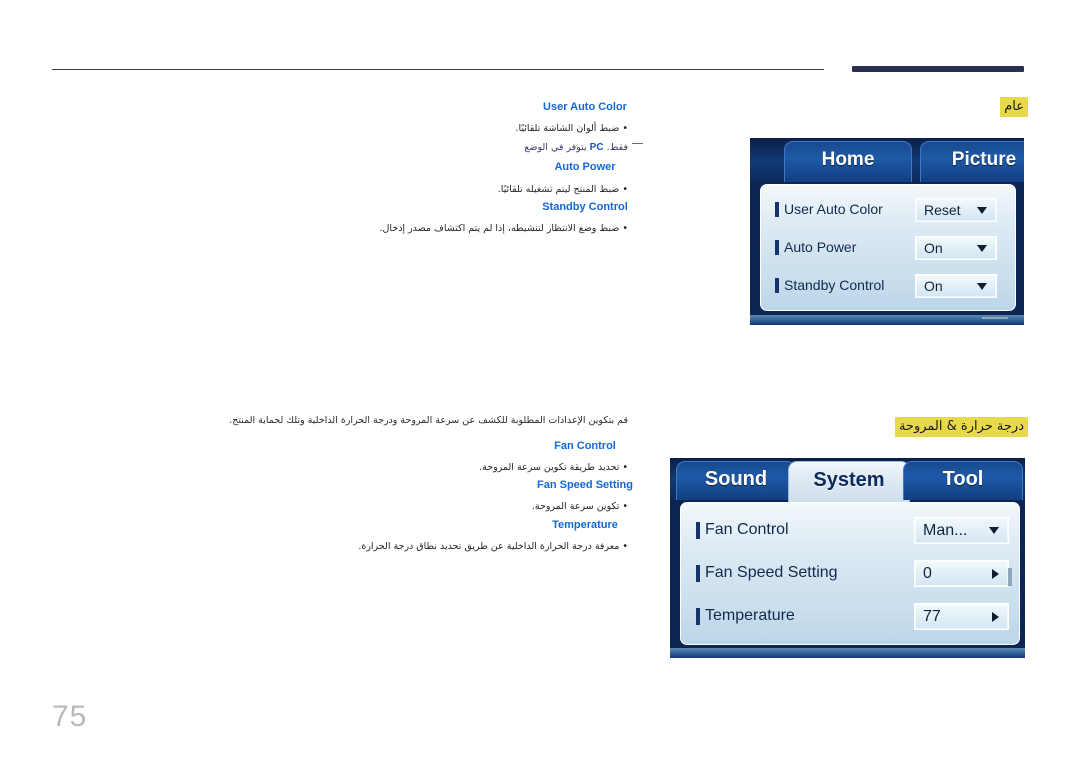 The height and width of the screenshot is (763, 1080). Describe the element at coordinates (750, 615) in the screenshot. I see `osd-row-label-temperature: Temperature` at that location.